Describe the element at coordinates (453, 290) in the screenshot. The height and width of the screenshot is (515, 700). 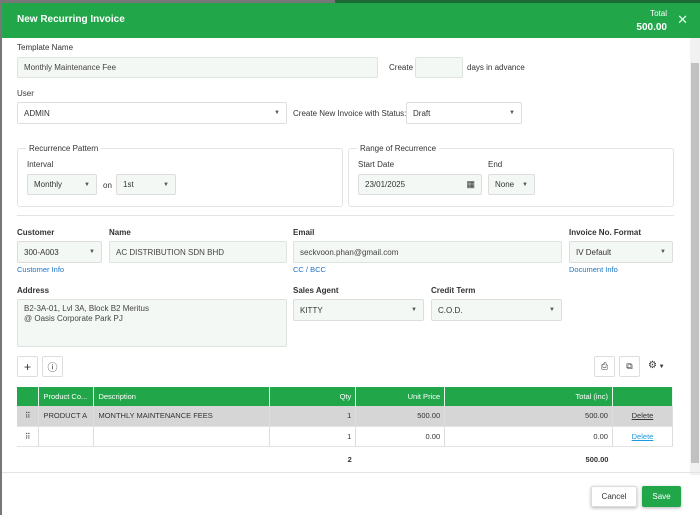
I see `credit-term-label: Credit Term` at that location.